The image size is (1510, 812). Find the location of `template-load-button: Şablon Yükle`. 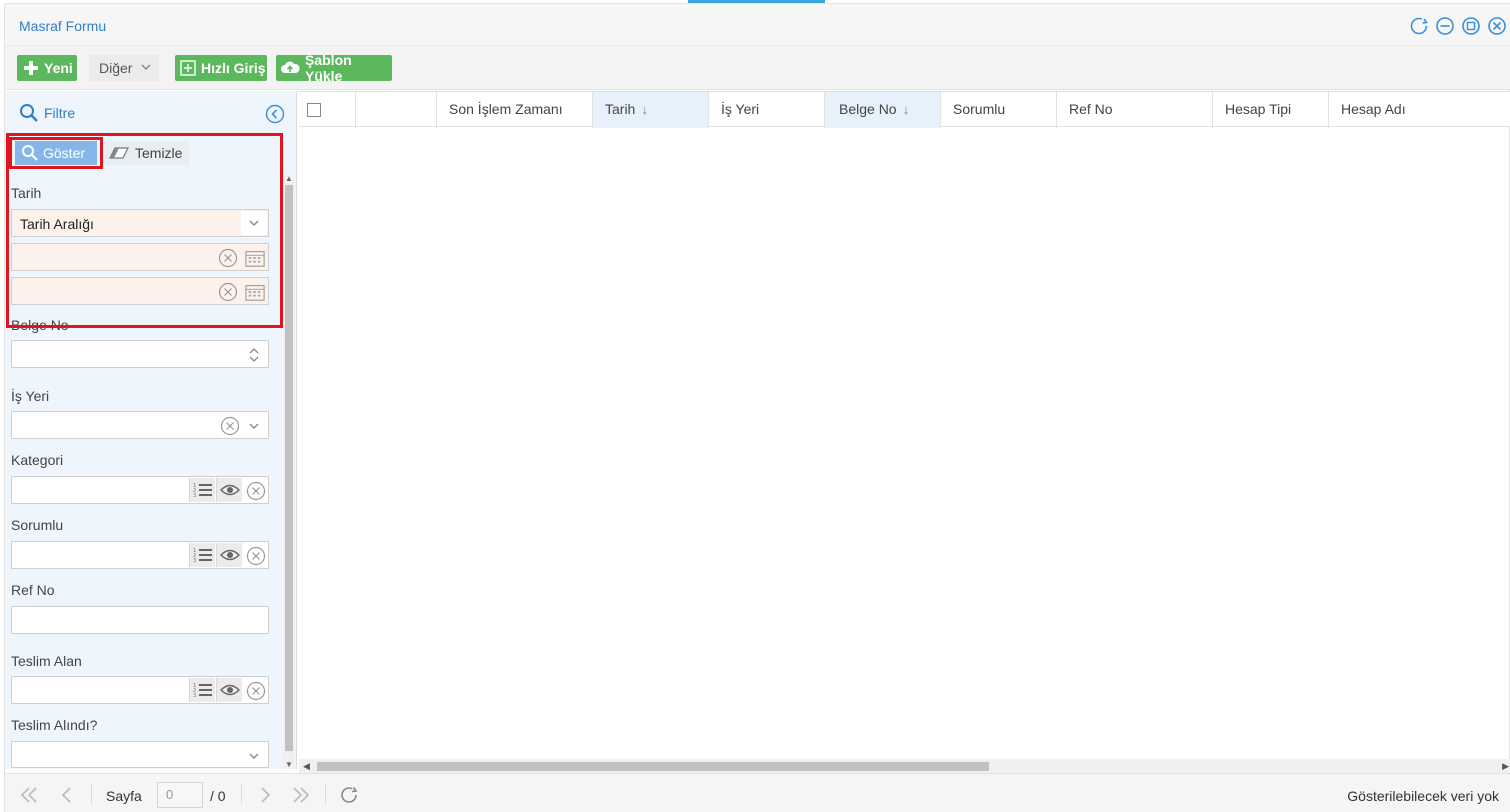

template-load-button: Şablon Yükle is located at coordinates (334, 68).